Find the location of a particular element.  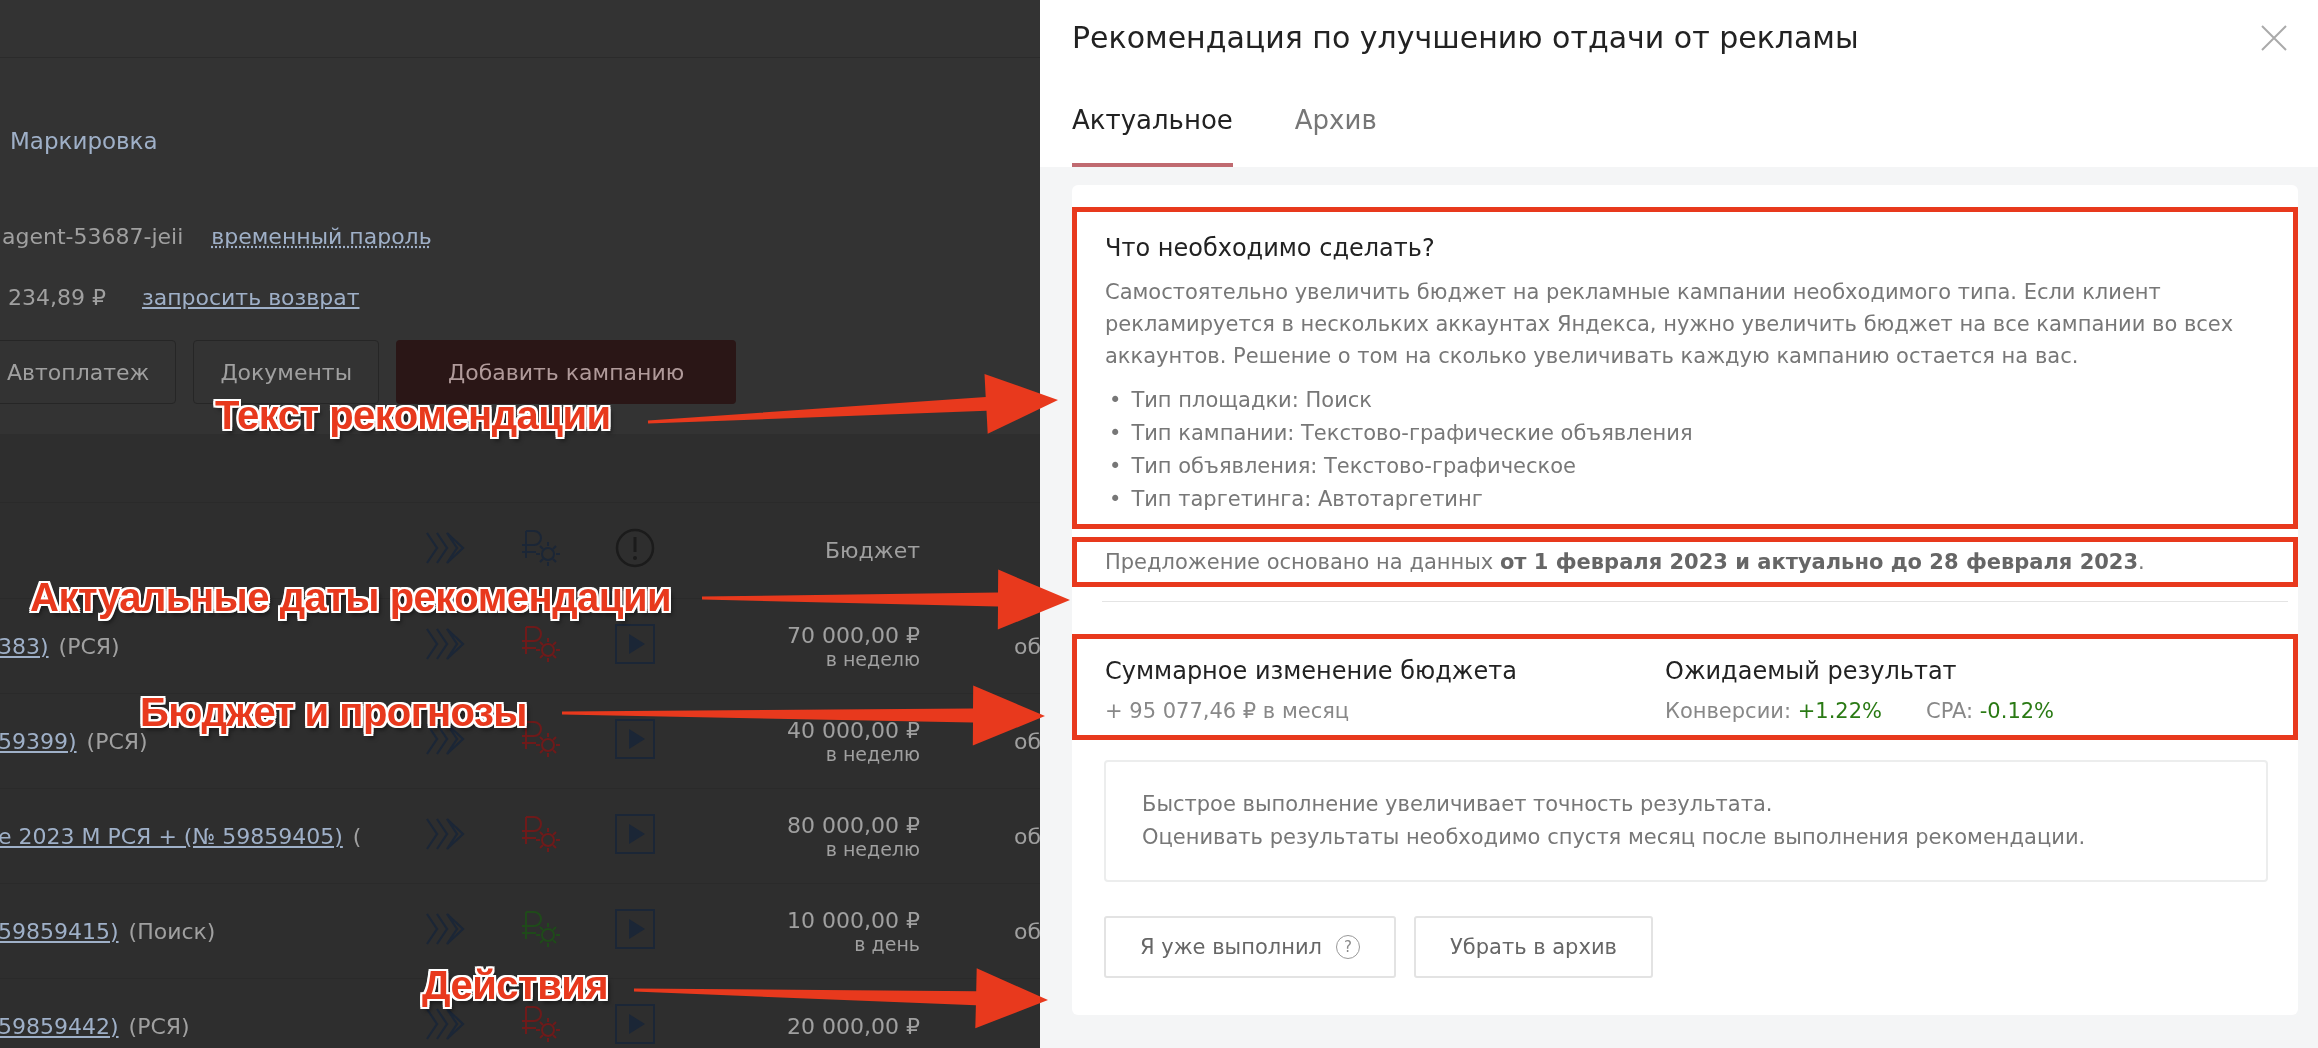

info-text: Оценивать результаты необходимо спустя месяц после выполнения рекомендации. is located at coordinates (1614, 837).